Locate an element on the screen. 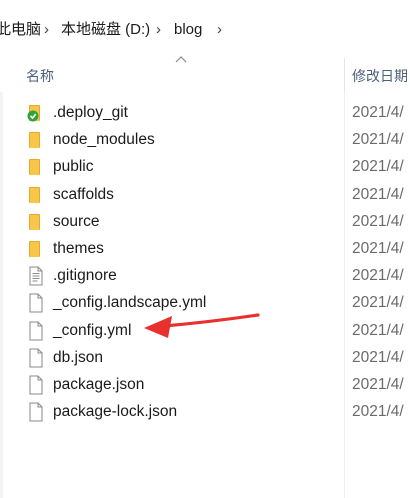 This screenshot has width=410, height=498. address-bar: 此电脑 › 本地磁盘 (D:) › blog › is located at coordinates (205, 29).